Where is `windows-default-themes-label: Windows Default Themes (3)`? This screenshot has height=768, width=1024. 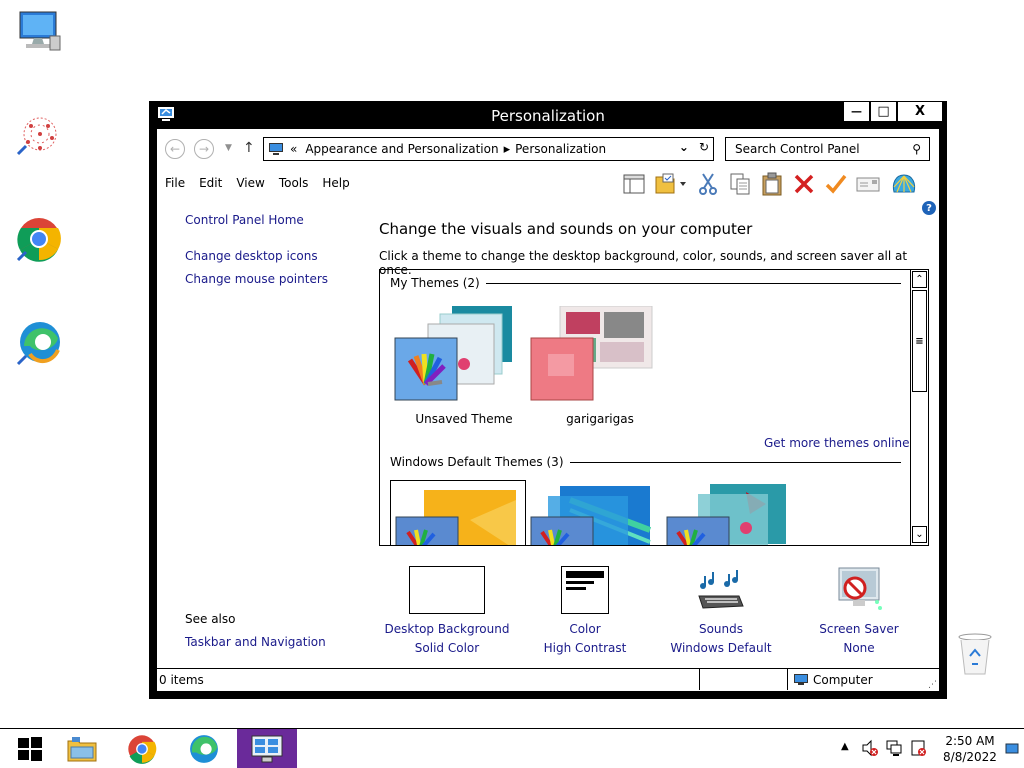 windows-default-themes-label: Windows Default Themes (3) is located at coordinates (480, 462).